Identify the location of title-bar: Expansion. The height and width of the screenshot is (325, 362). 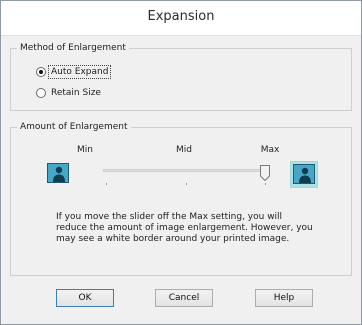
(181, 18).